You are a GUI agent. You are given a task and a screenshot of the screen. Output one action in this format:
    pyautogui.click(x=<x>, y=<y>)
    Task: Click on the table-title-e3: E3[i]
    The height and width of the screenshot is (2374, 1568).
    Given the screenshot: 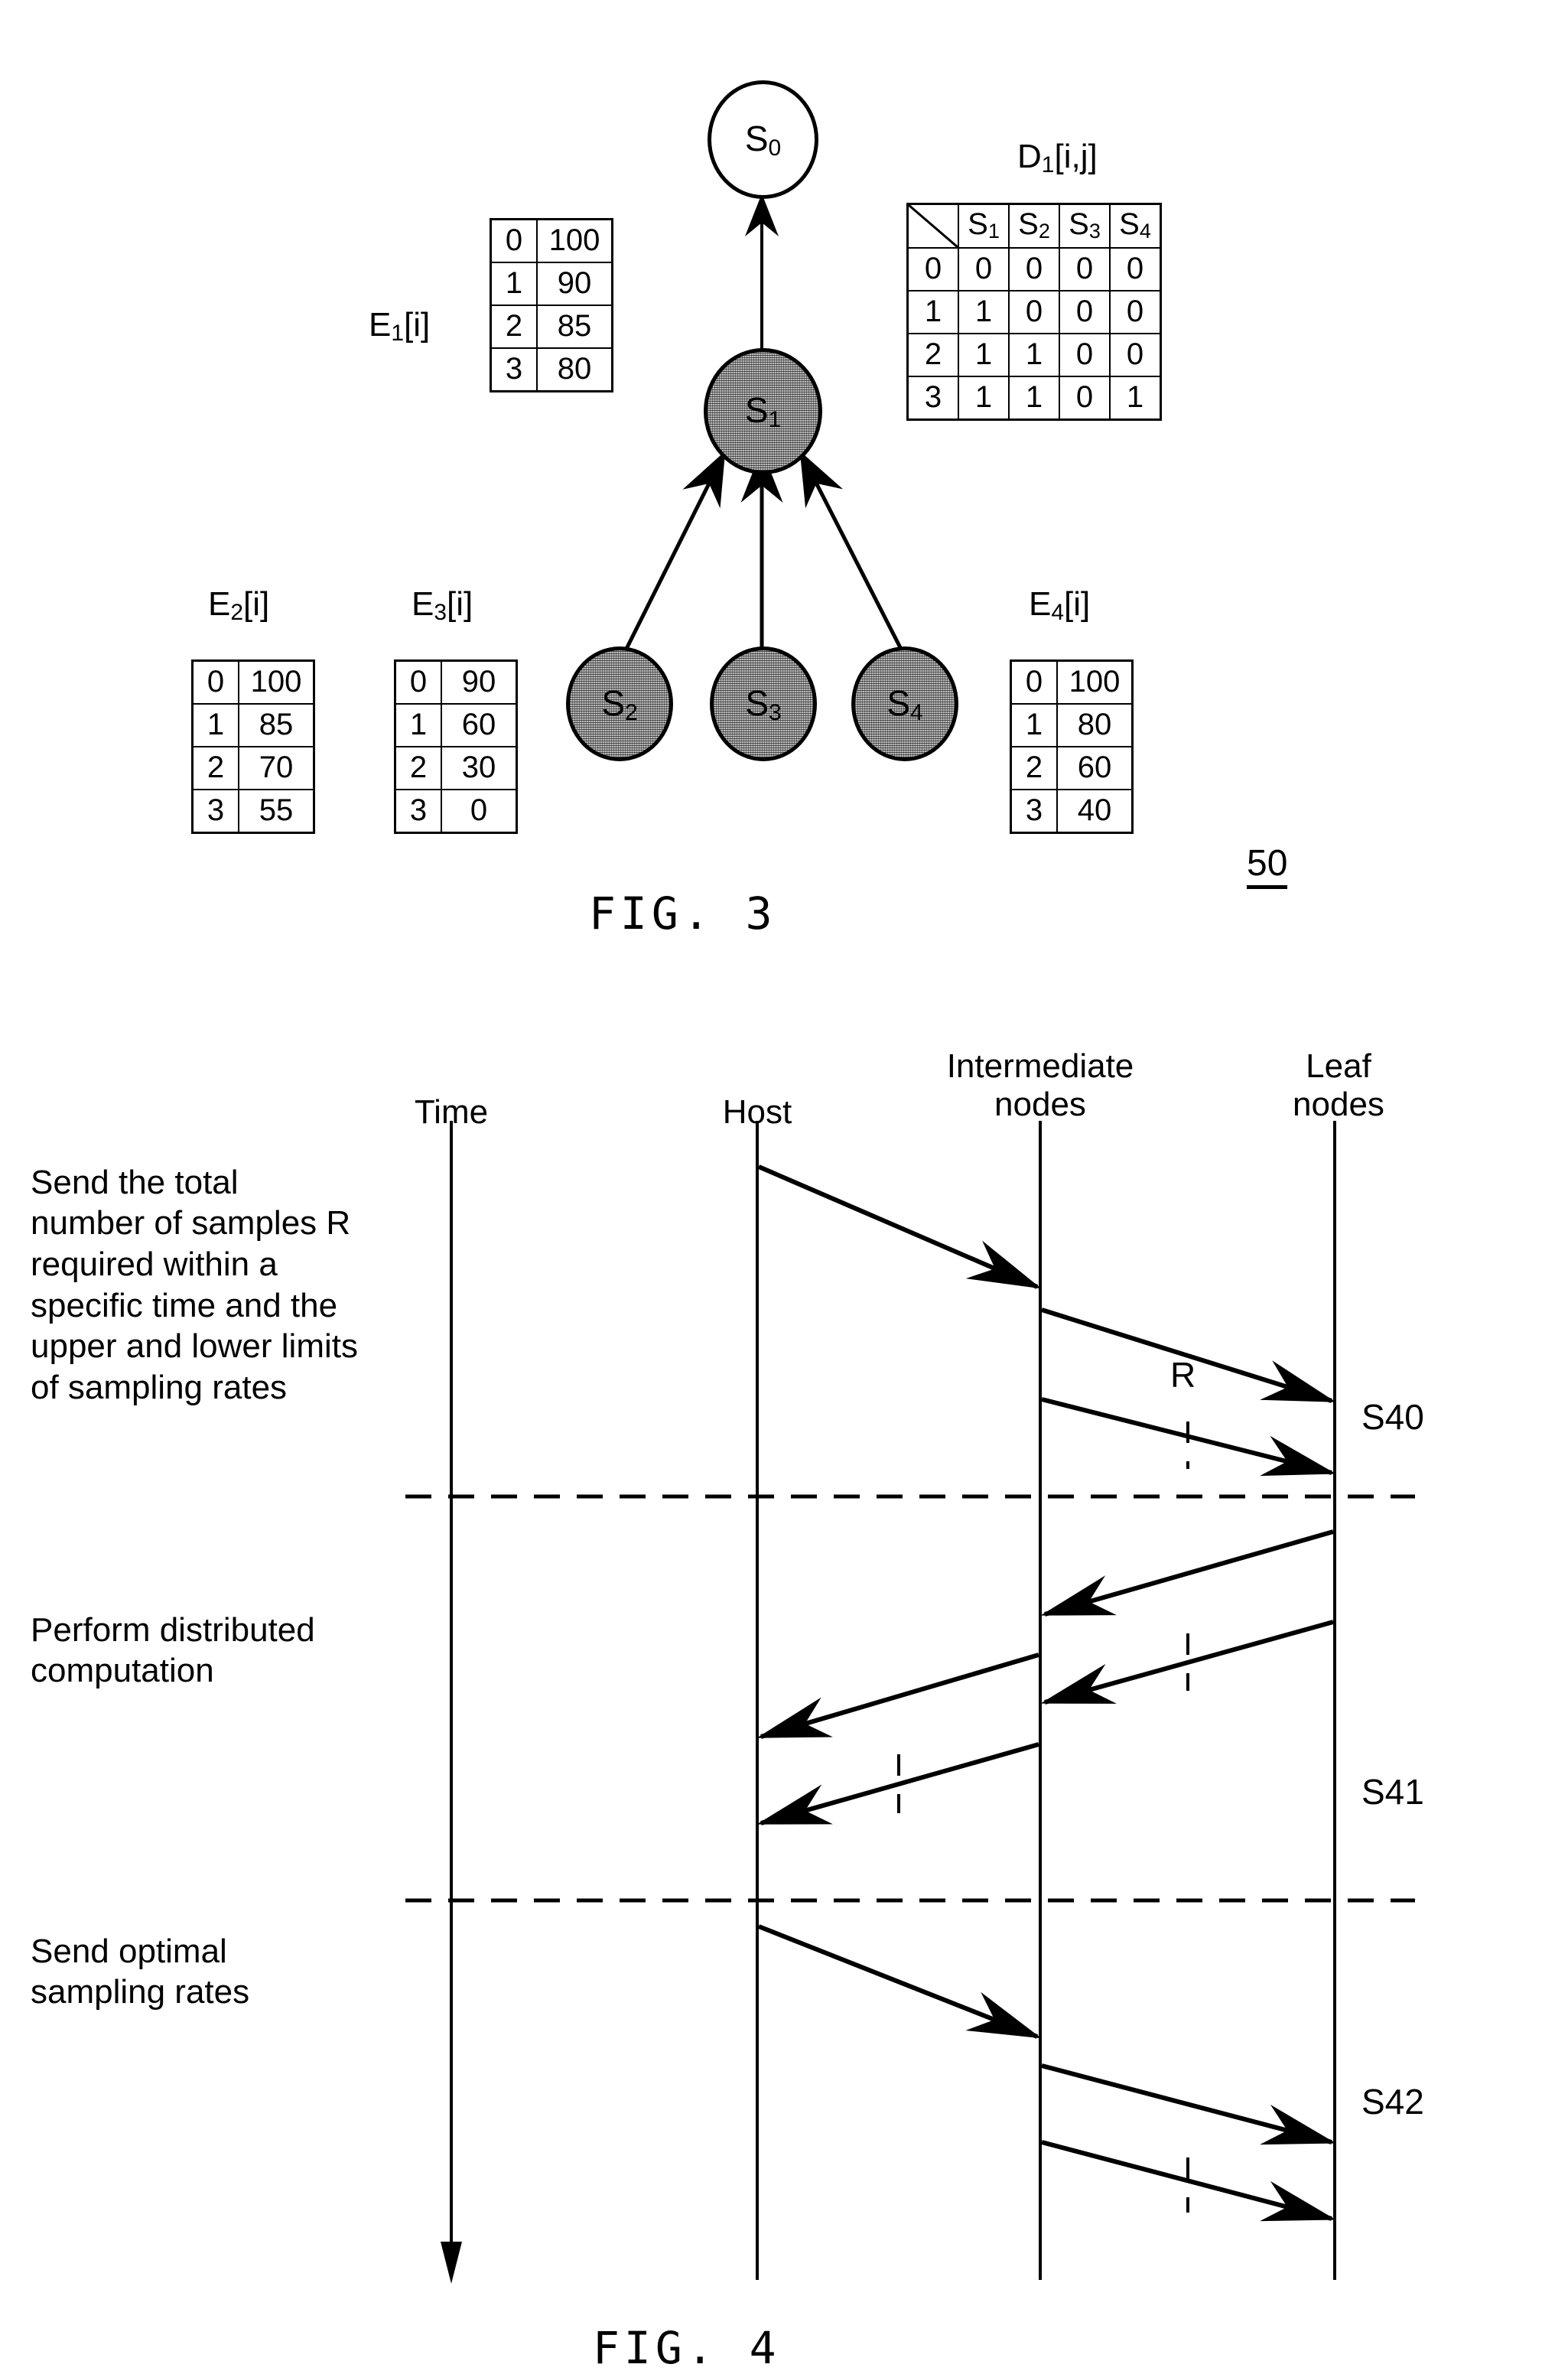 What is the action you would take?
    pyautogui.click(x=443, y=606)
    